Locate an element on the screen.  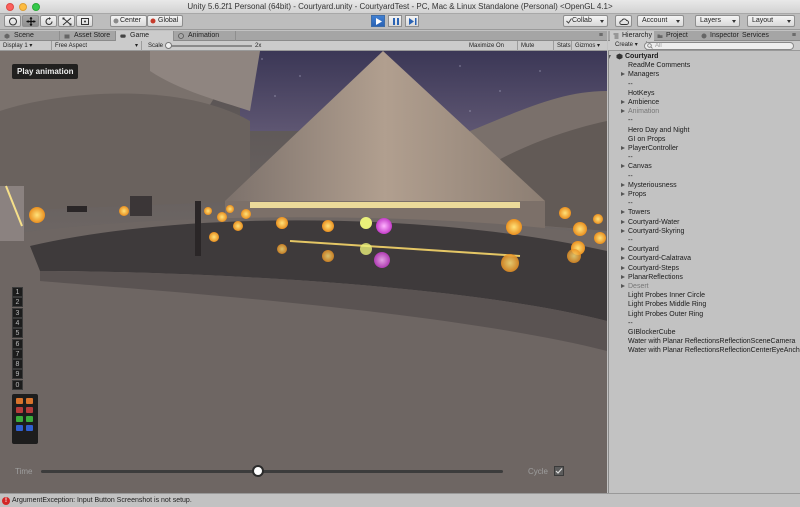
maximize-on-play-toggle: Maximize On Play is located at coordinates (492, 50).